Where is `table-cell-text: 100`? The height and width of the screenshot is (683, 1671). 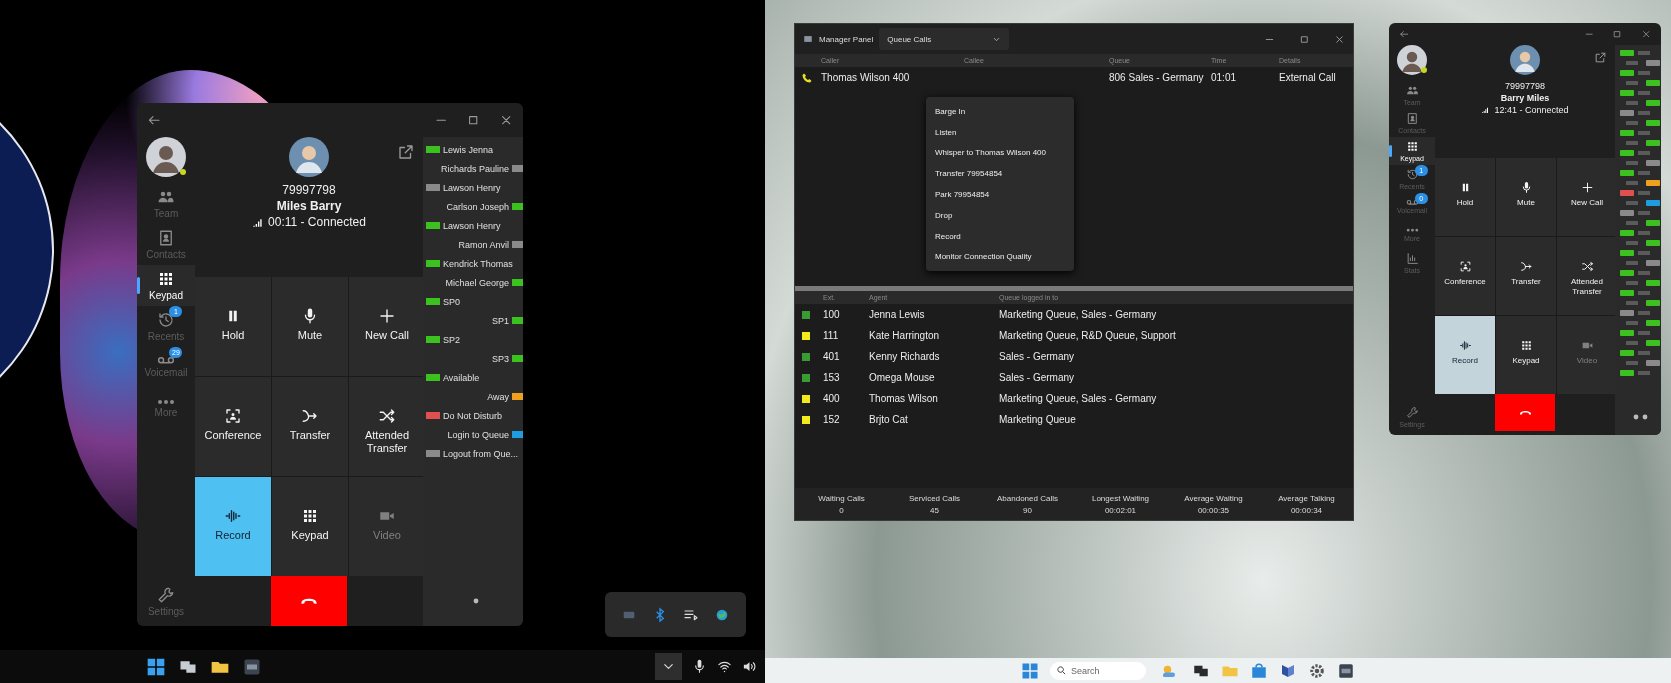 table-cell-text: 100 is located at coordinates (832, 314).